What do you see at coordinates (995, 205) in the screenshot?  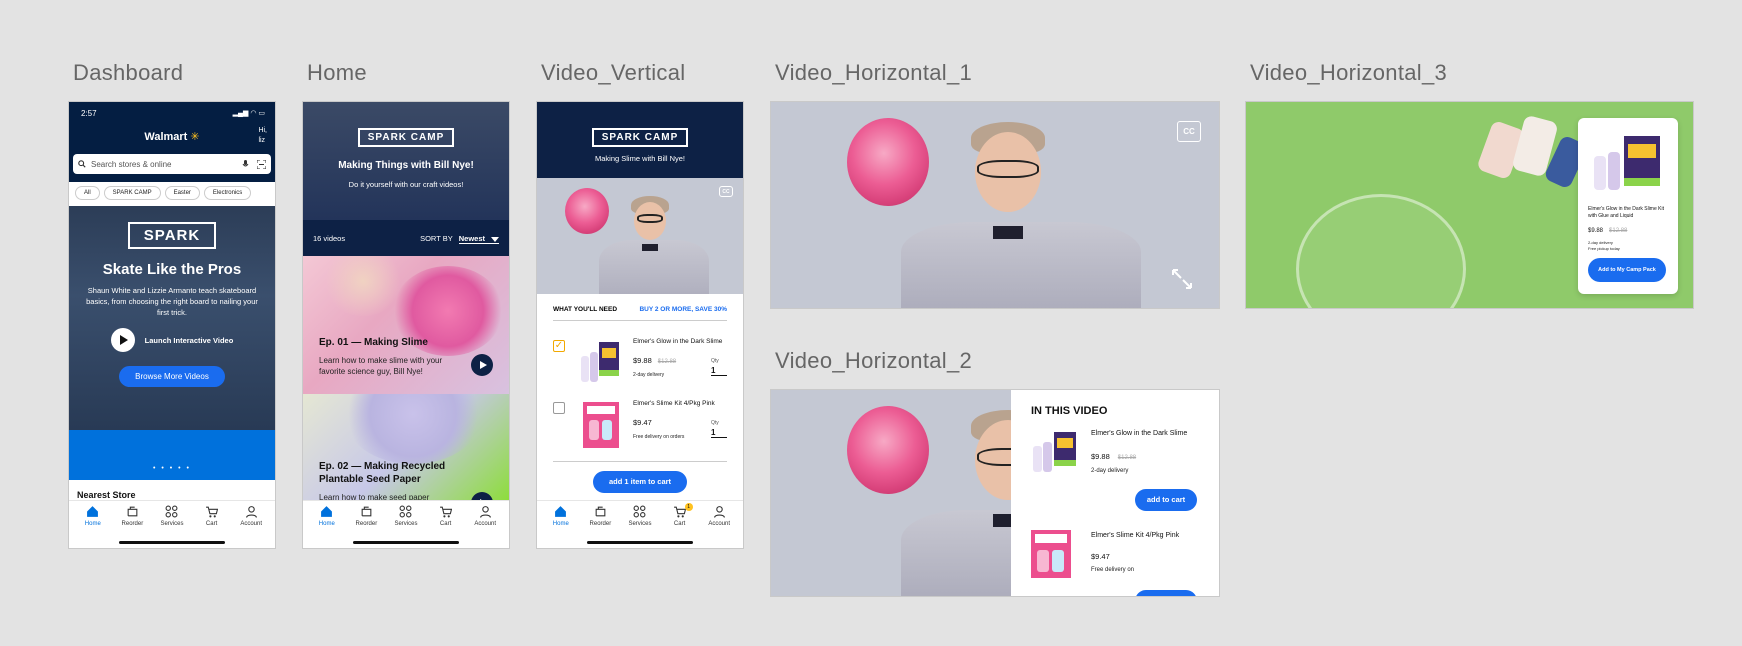 I see `video-horizontal-1-player: CC` at bounding box center [995, 205].